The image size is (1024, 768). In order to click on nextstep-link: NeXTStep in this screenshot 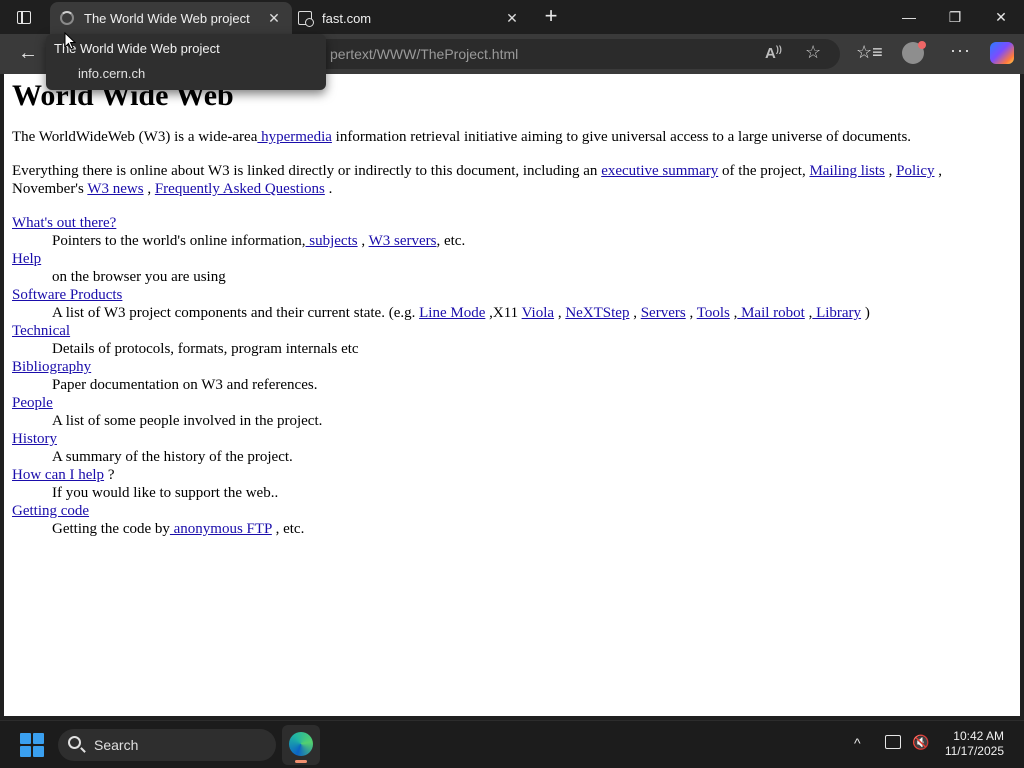, I will do `click(597, 313)`.